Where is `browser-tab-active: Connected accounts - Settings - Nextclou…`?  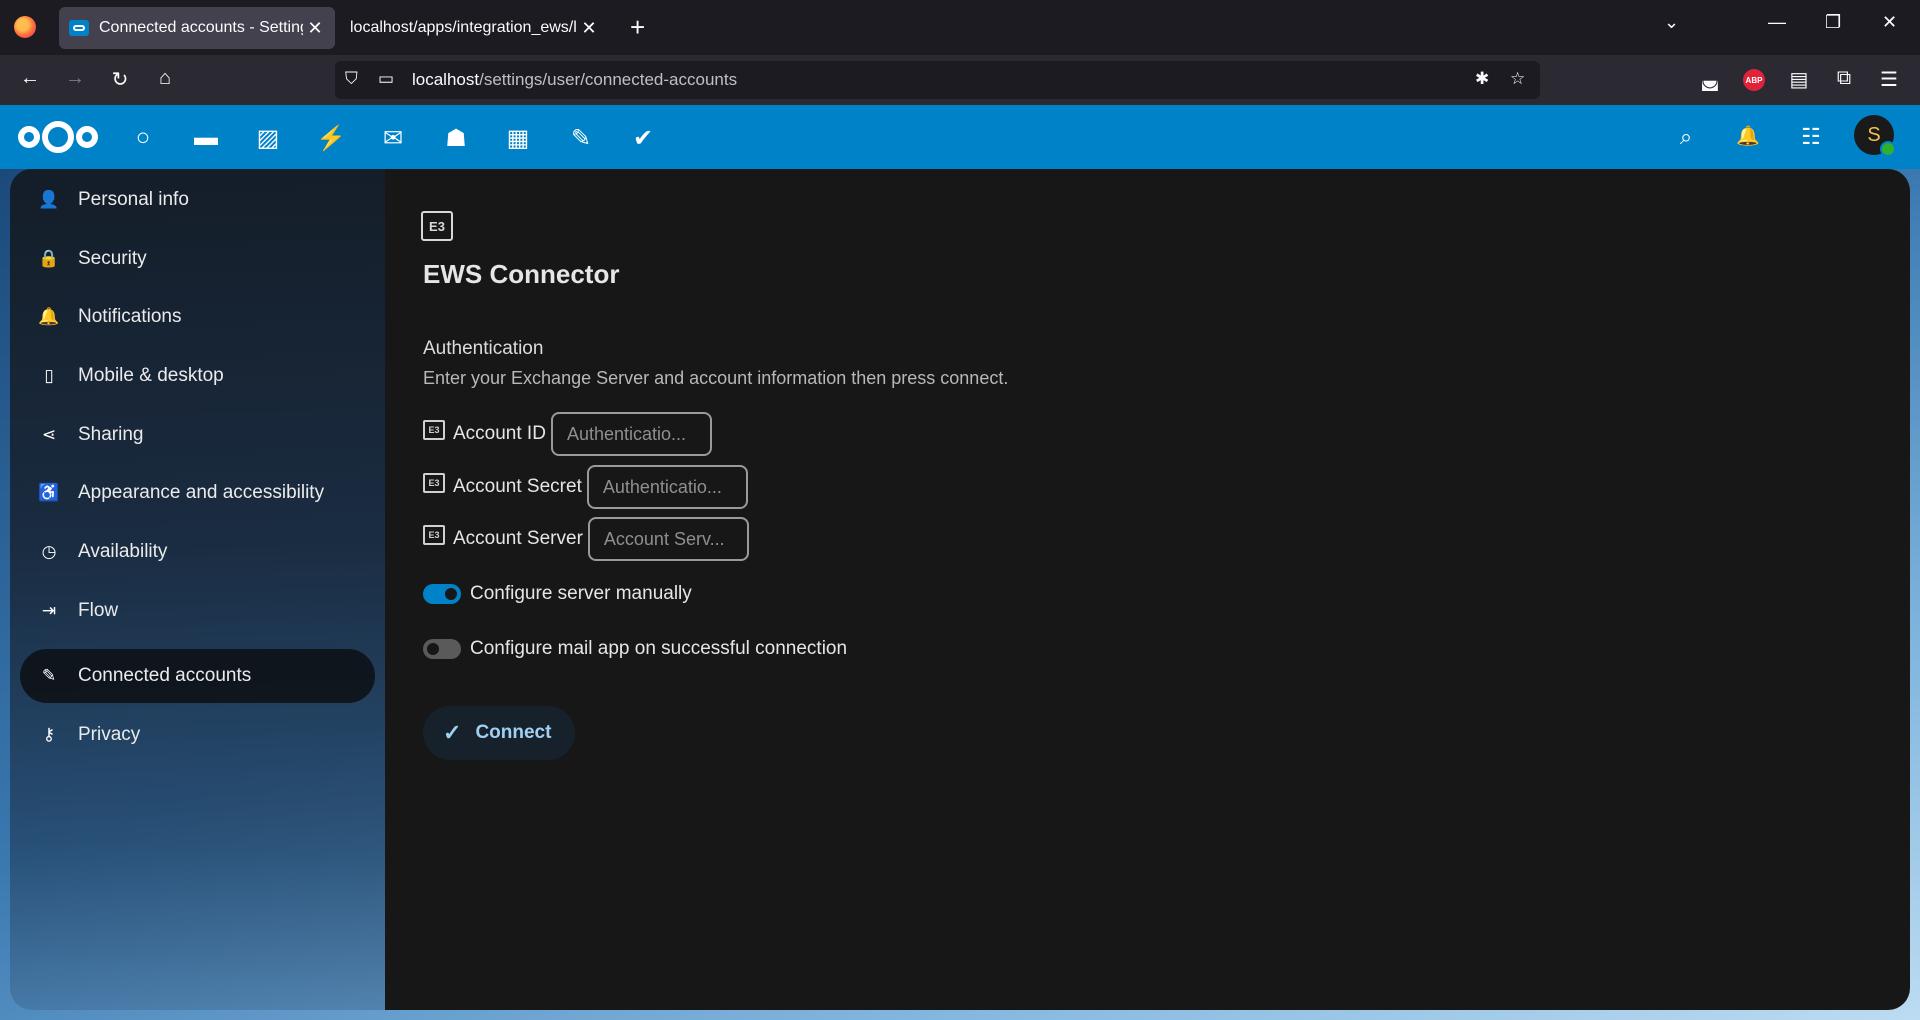 browser-tab-active: Connected accounts - Settings - Nextclou… is located at coordinates (197, 28).